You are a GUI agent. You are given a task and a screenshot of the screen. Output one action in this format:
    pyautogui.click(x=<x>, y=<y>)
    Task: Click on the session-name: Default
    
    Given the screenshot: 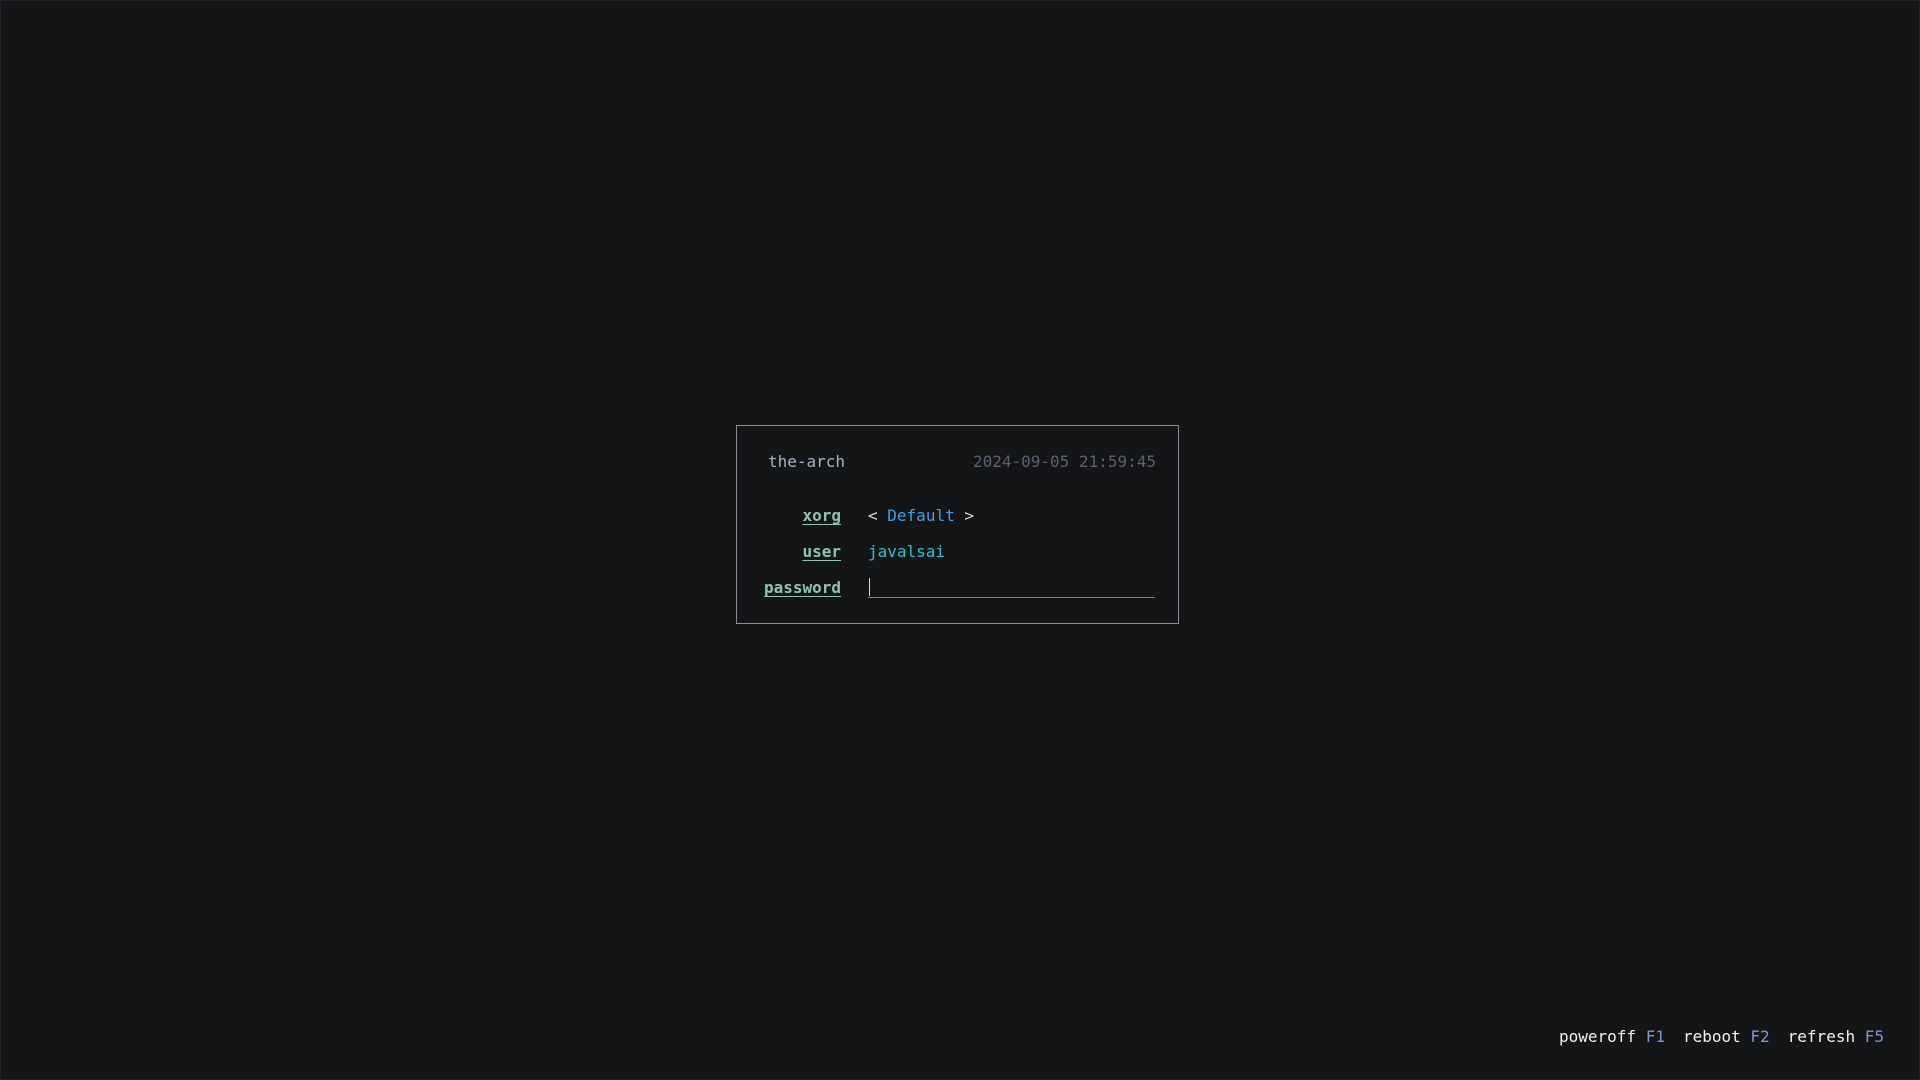 What is the action you would take?
    pyautogui.click(x=921, y=515)
    